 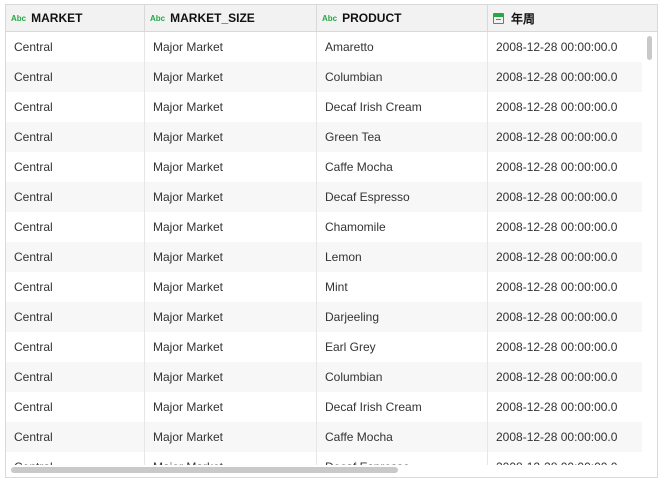 I want to click on horizontal-scrollbar, so click(x=331, y=471).